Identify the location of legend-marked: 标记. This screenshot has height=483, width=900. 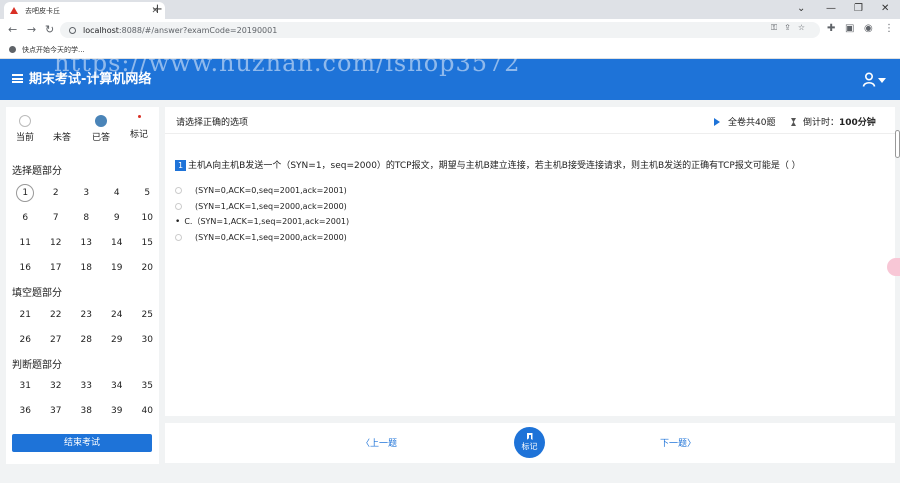
(139, 127).